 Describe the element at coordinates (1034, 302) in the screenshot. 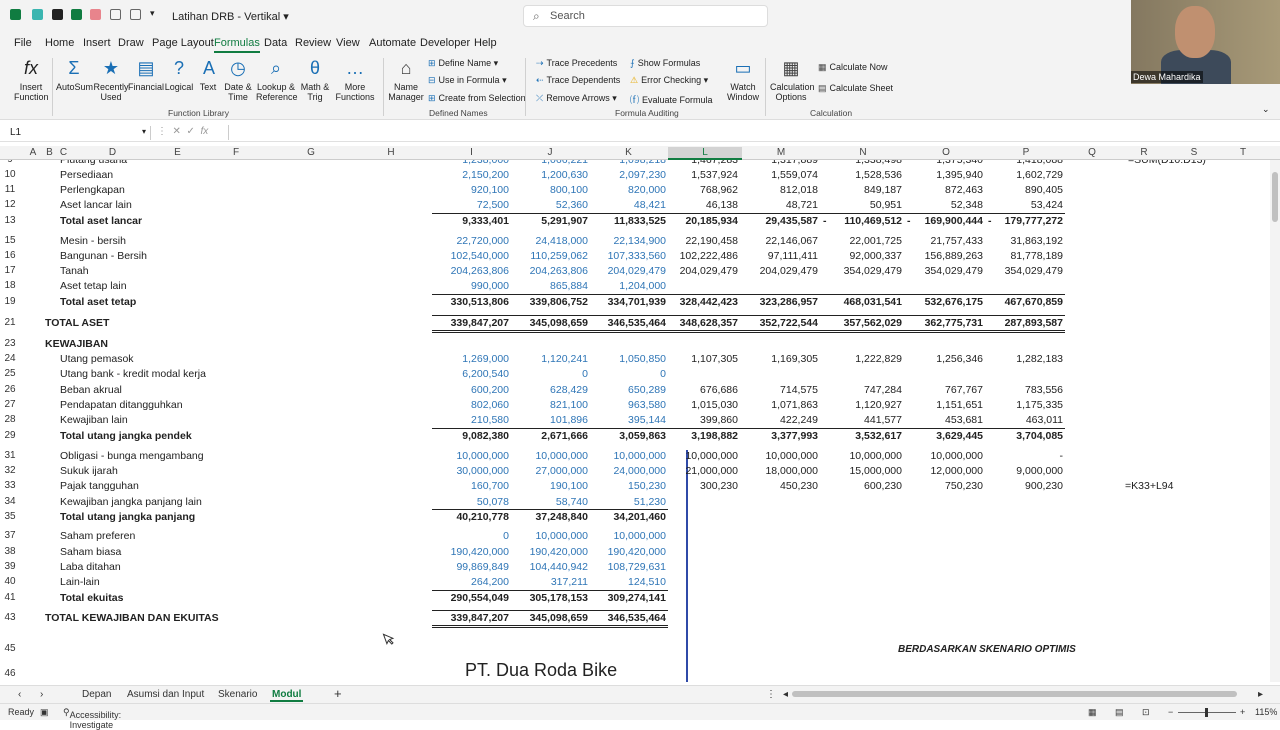

I see `cell-p-19: 467,670,859` at that location.